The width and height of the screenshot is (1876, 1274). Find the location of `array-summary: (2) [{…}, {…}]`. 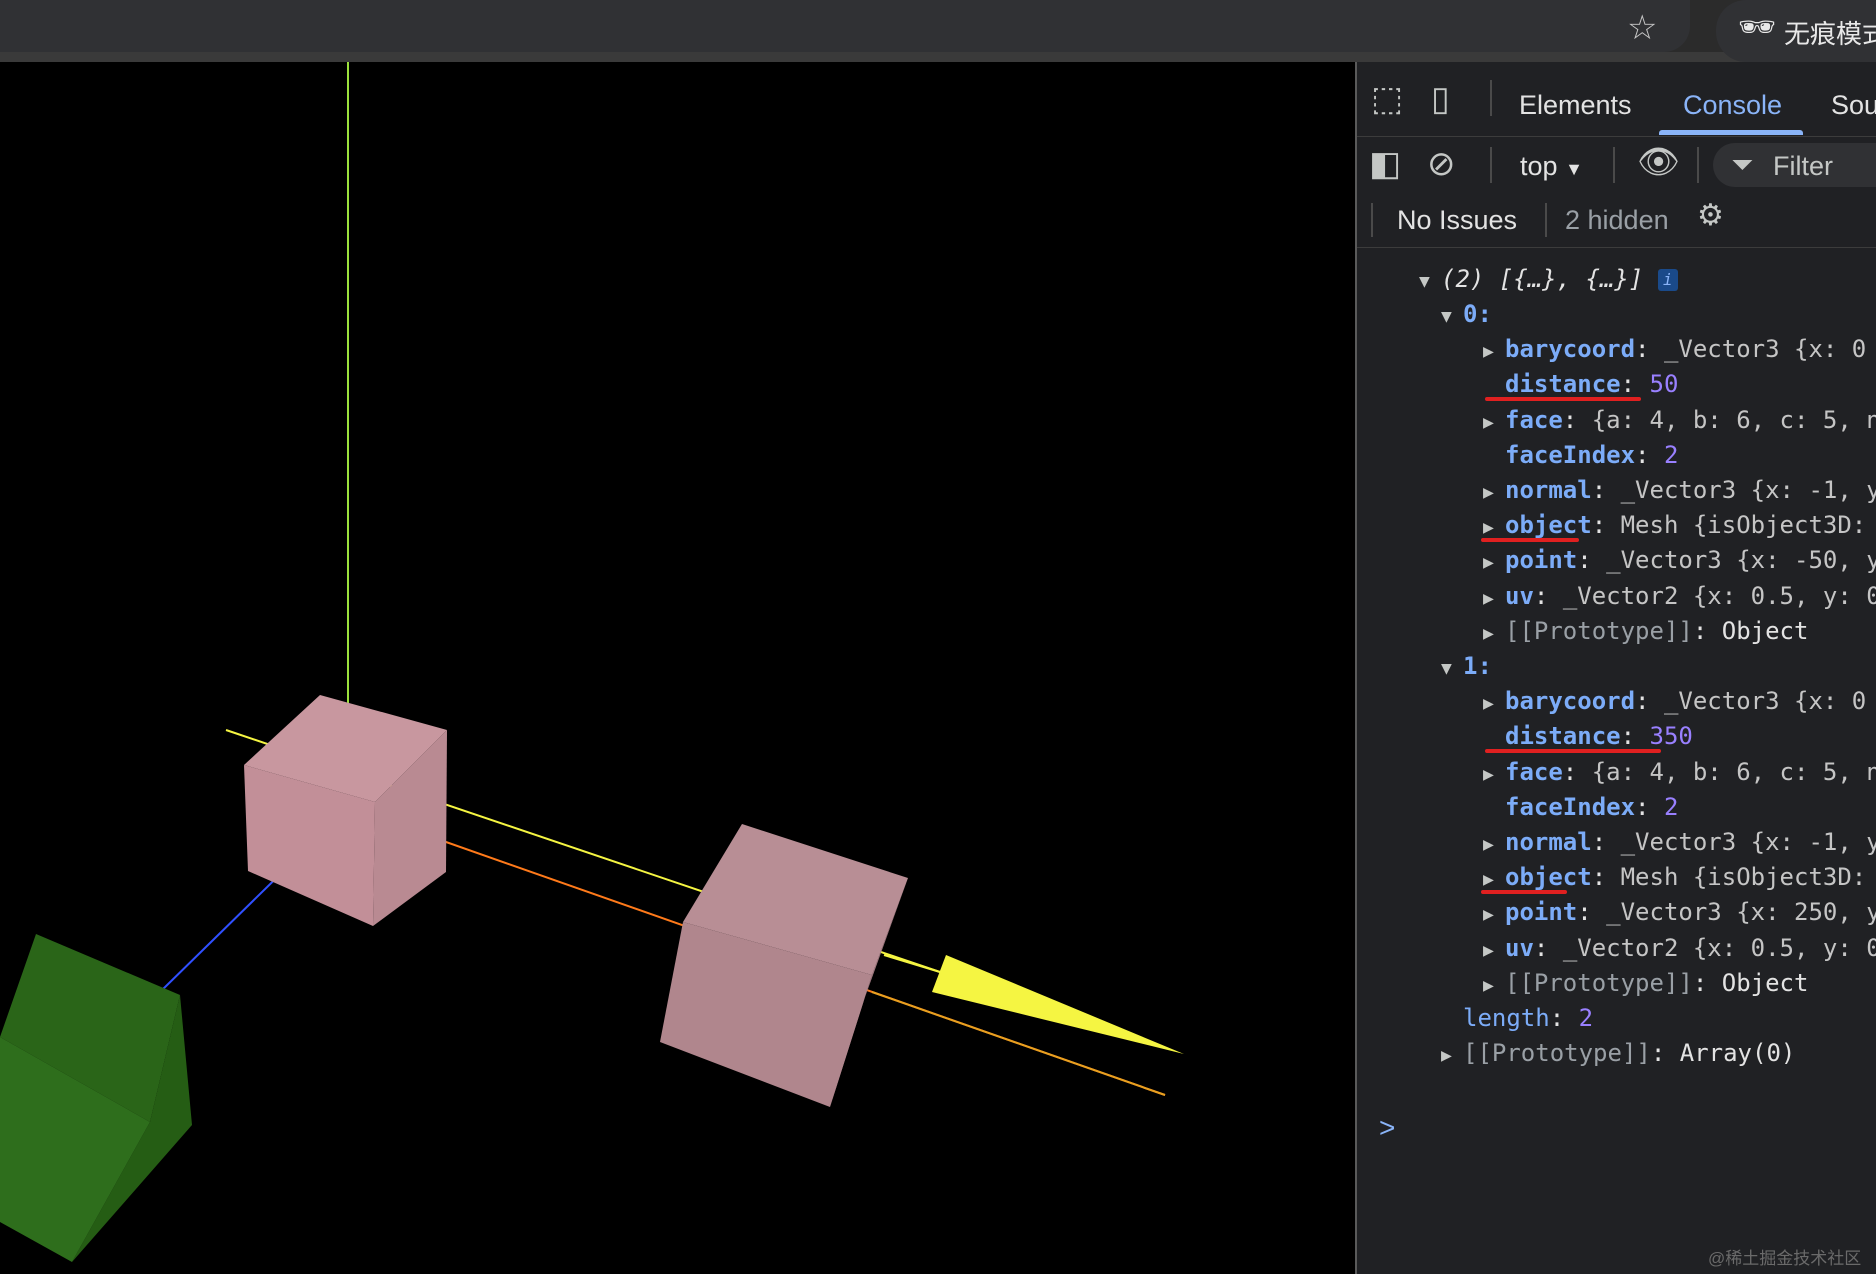

array-summary: (2) [{…}, {…}] is located at coordinates (1542, 279).